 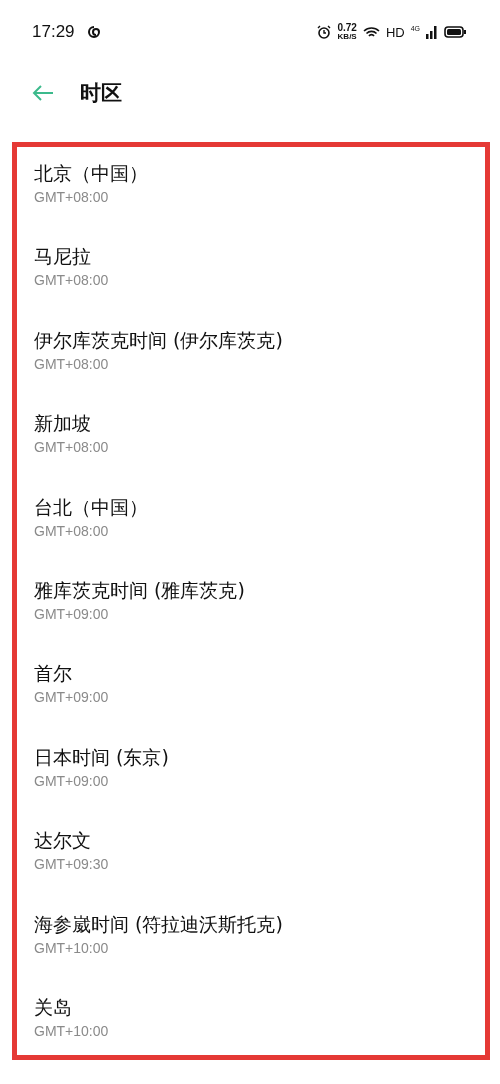 I want to click on network-speed: 0.72, so click(x=347, y=28).